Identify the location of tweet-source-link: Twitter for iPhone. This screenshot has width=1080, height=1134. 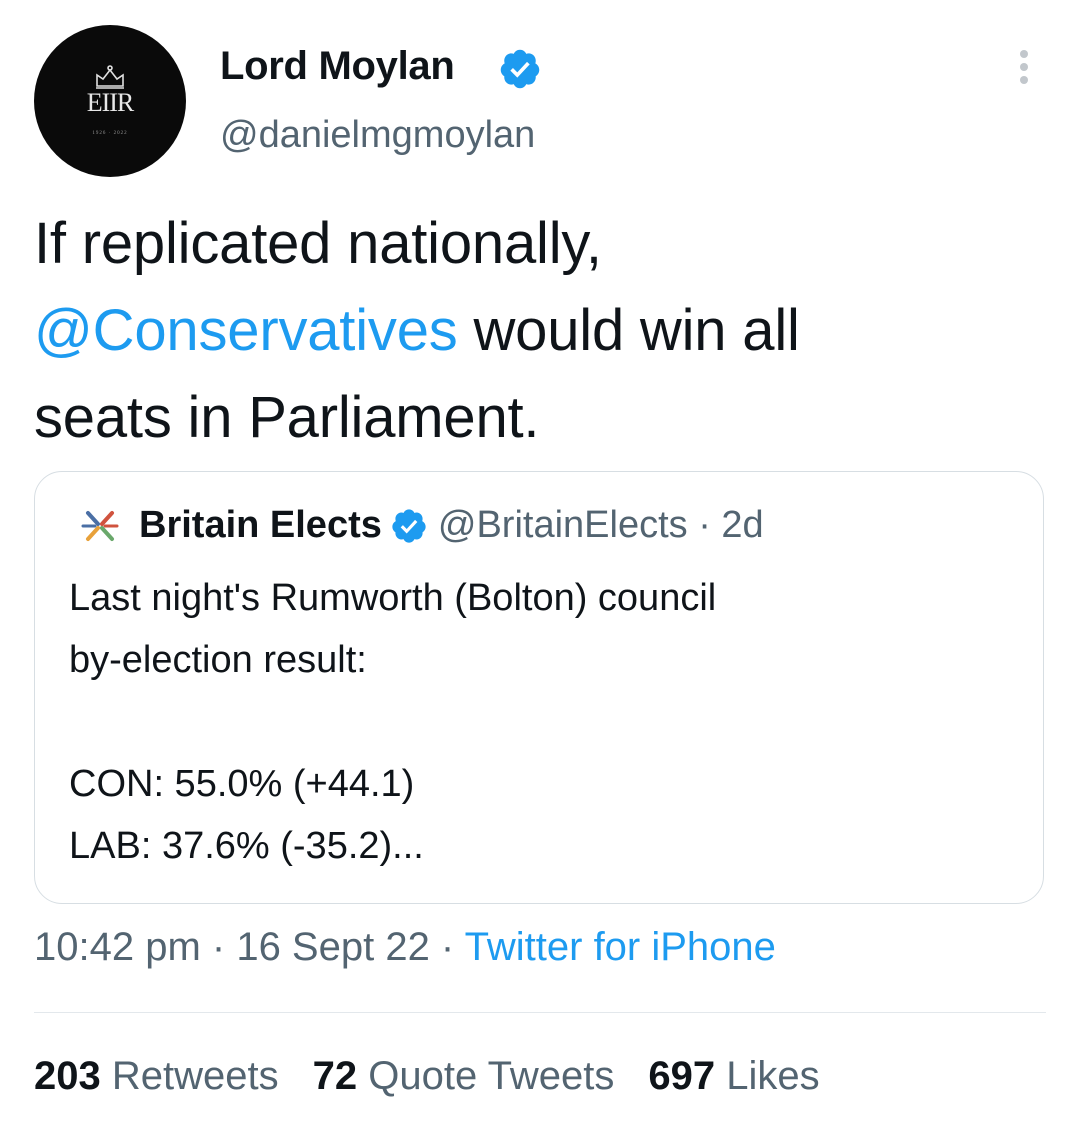
(620, 947).